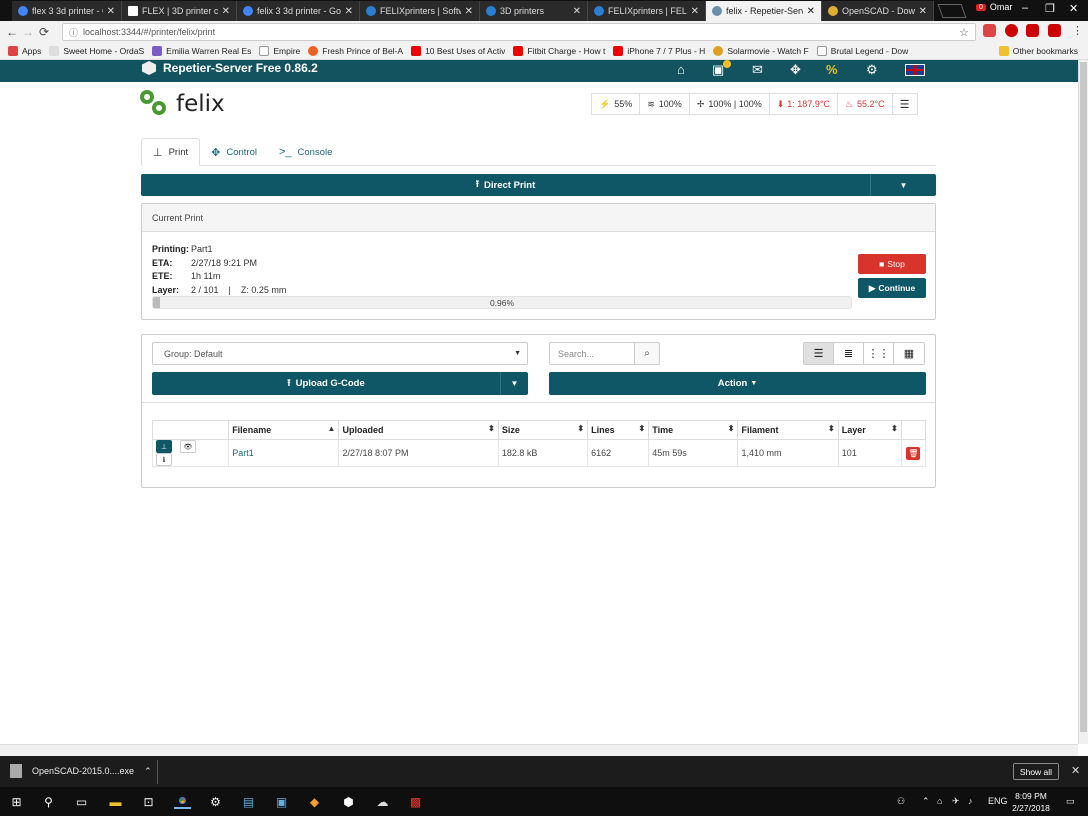 The image size is (1088, 816). What do you see at coordinates (862, 51) in the screenshot?
I see `bookmark-item: Brutal Legend - Dow` at bounding box center [862, 51].